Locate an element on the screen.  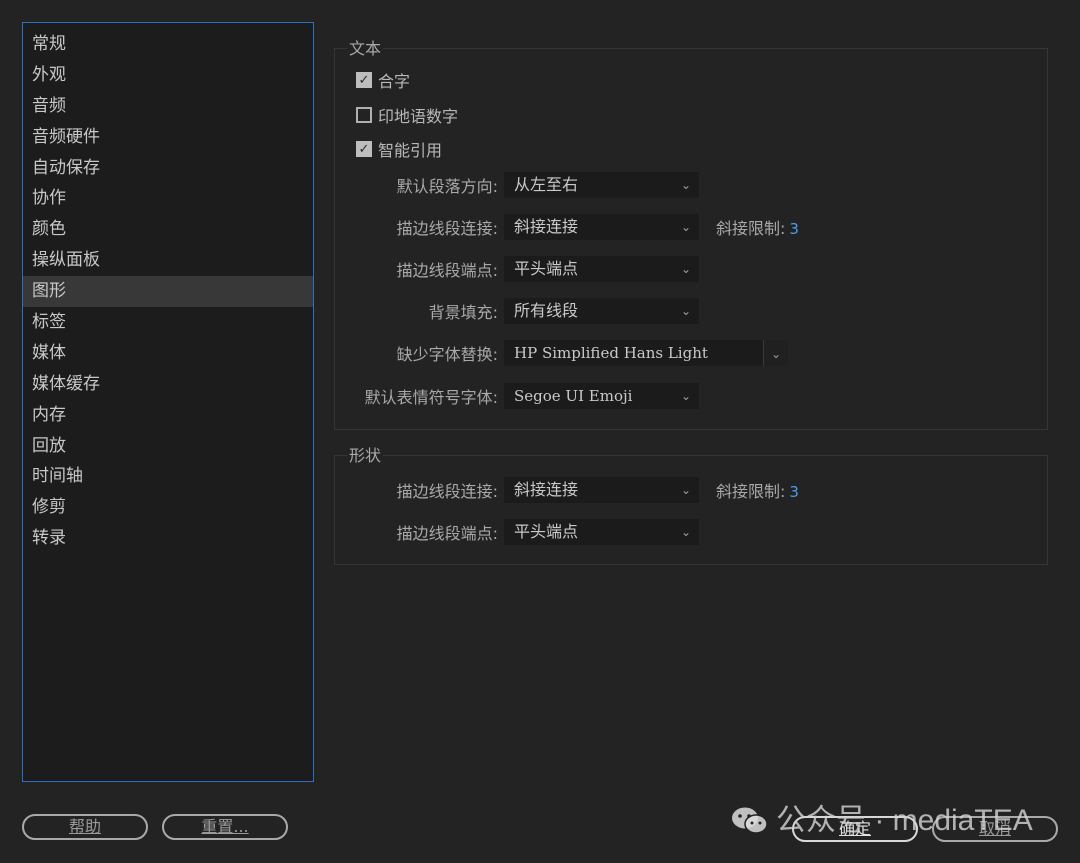
ok-button-label: 确定 is located at coordinates (854, 828).